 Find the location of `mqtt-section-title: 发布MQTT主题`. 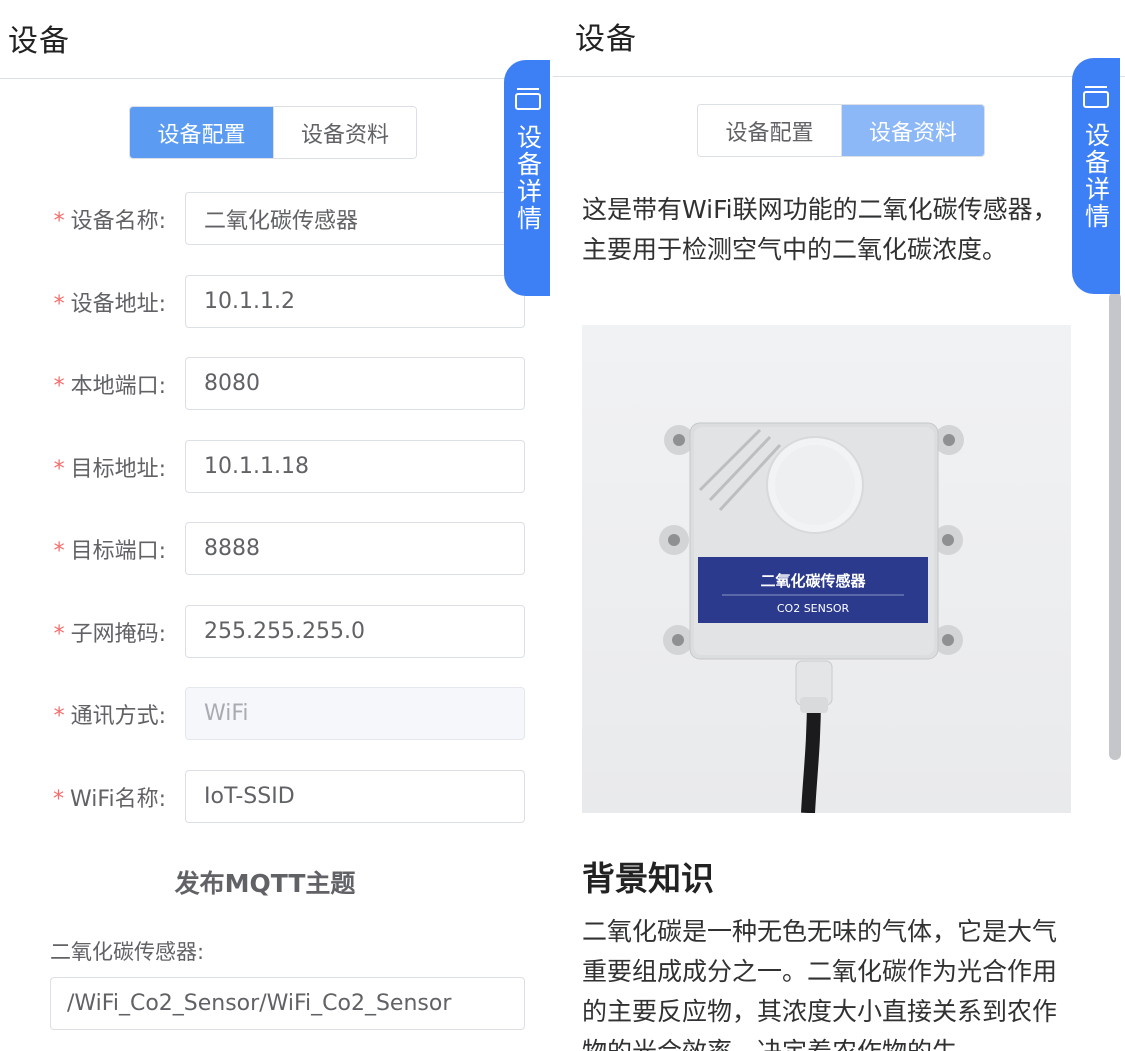

mqtt-section-title: 发布MQTT主题 is located at coordinates (265, 883).